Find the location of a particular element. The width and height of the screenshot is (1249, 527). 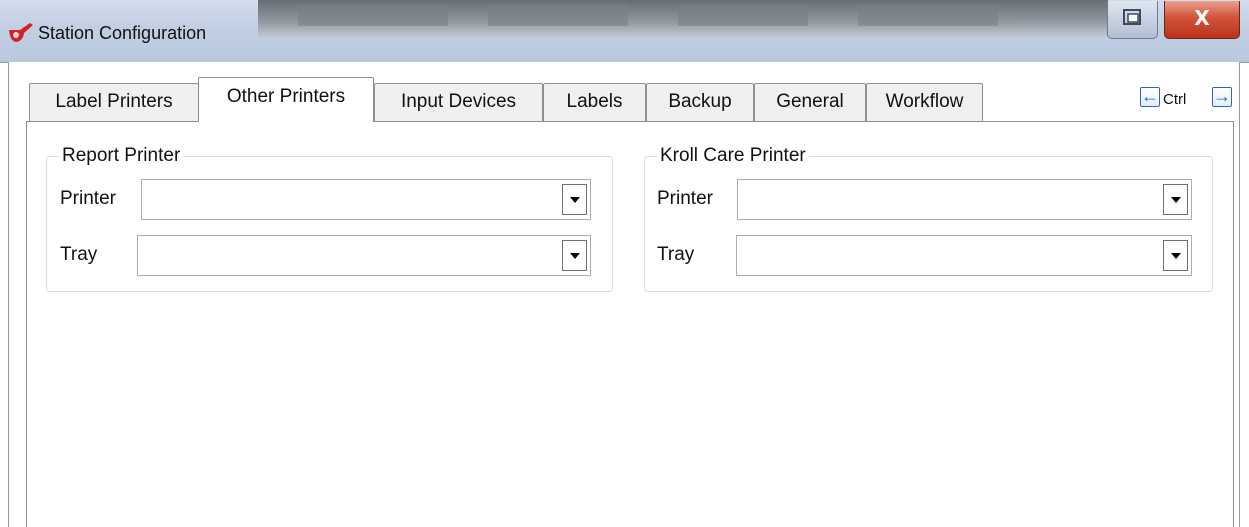

prev-tab-button: ← is located at coordinates (1150, 97).